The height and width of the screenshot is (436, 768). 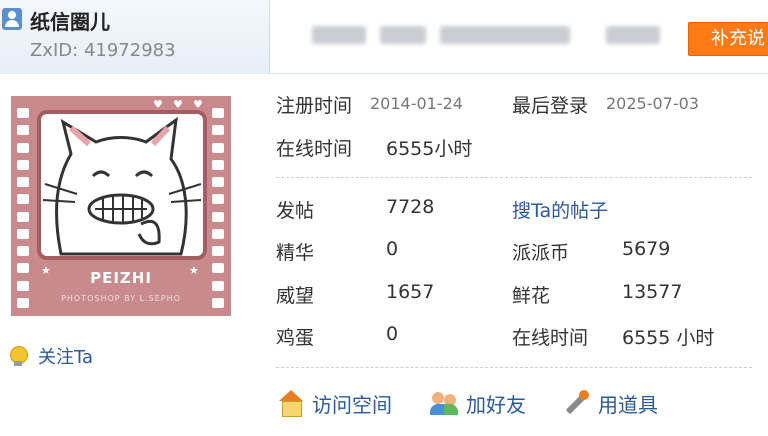 I want to click on visit-space-label: 访问空间, so click(x=352, y=404).